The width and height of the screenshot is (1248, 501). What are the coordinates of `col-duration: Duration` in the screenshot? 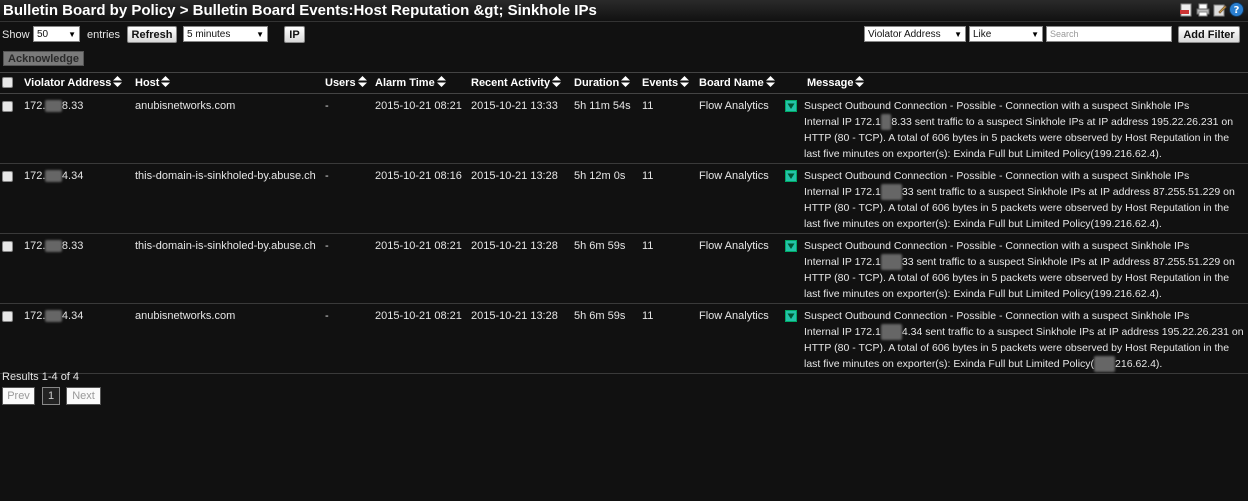 It's located at (602, 83).